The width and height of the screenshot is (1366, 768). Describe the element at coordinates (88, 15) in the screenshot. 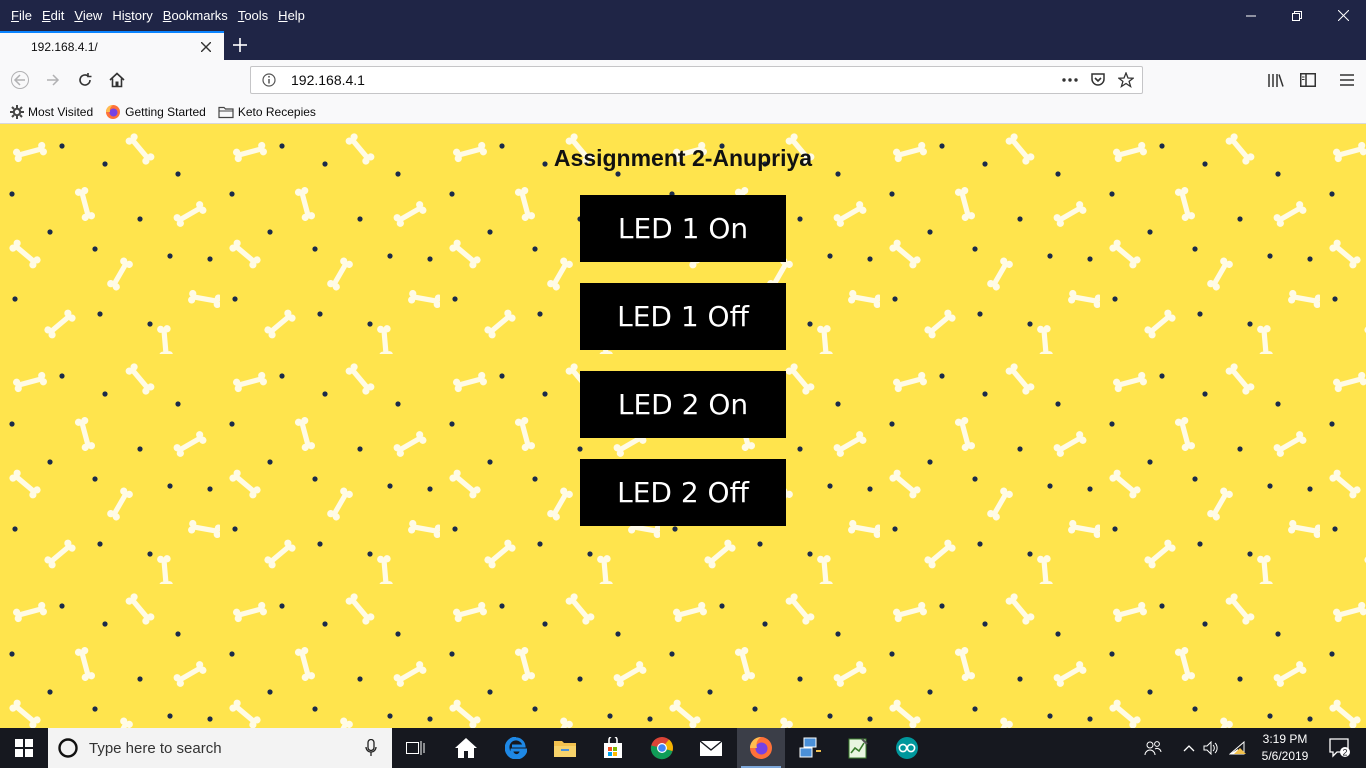

I see `menu-view: View` at that location.